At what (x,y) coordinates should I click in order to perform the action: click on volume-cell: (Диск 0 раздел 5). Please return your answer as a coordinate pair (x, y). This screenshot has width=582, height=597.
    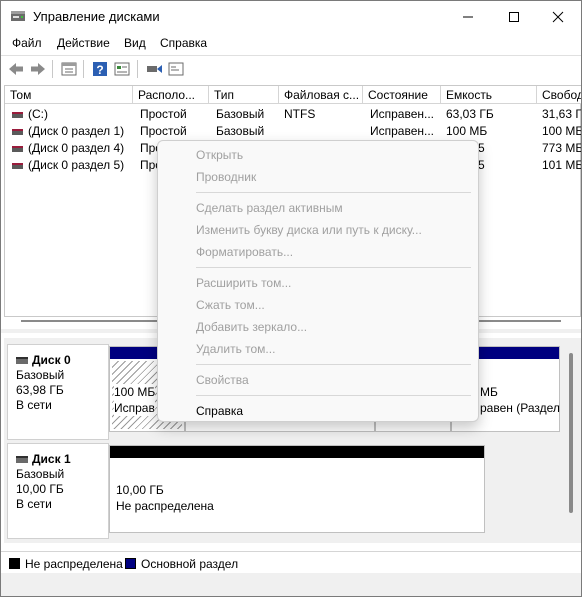
    Looking at the image, I should click on (69, 165).